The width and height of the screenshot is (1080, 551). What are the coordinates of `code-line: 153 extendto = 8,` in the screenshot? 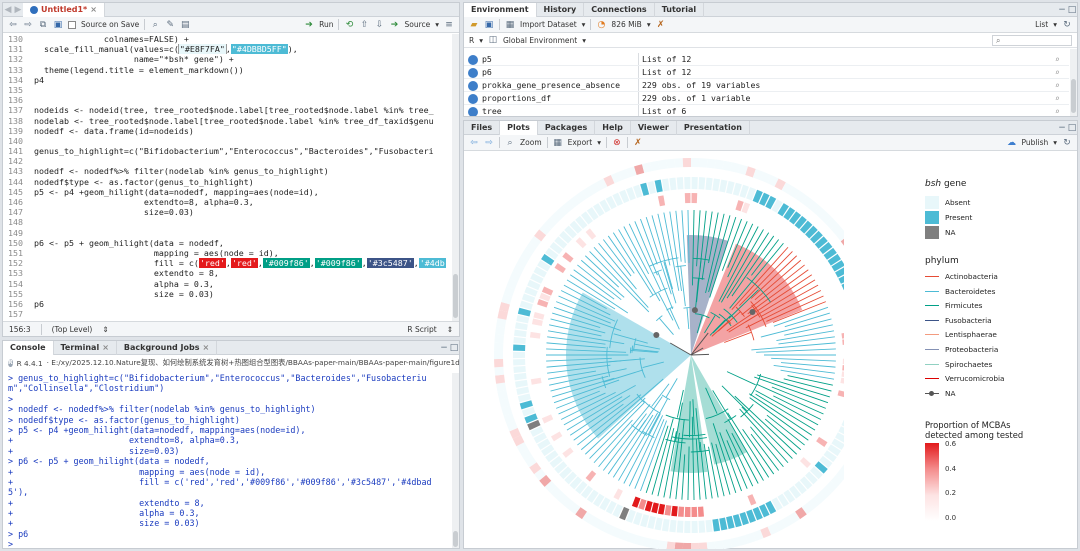 It's located at (227, 273).